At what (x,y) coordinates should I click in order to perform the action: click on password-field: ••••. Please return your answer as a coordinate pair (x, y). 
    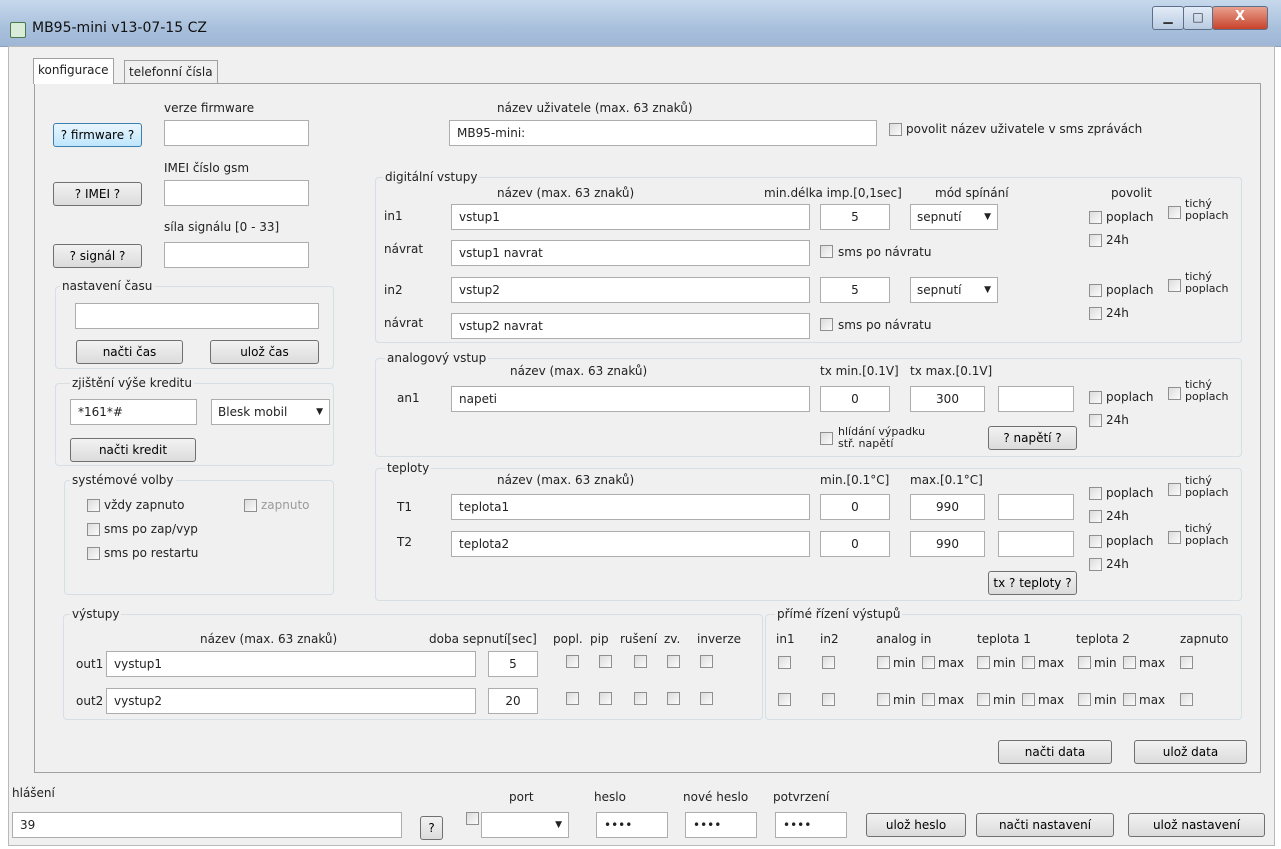
    Looking at the image, I should click on (632, 825).